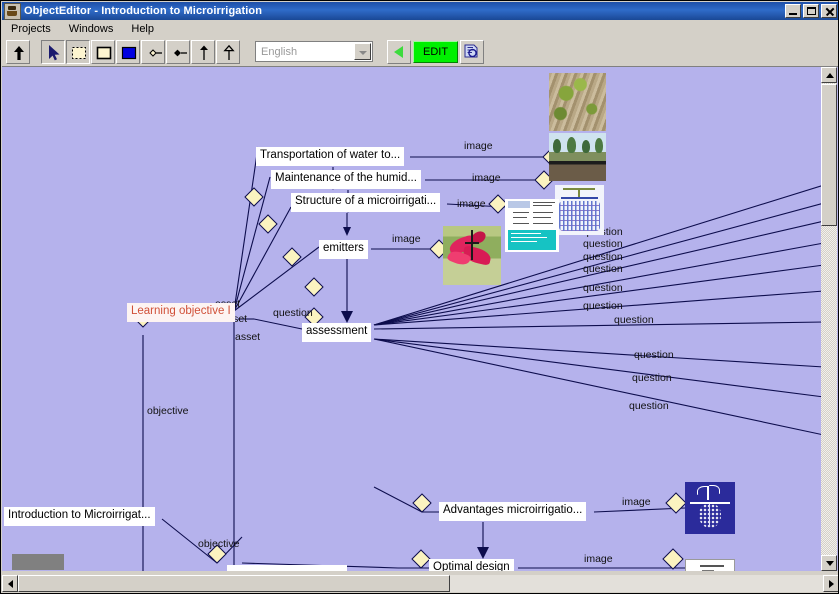 This screenshot has height=594, width=839. Describe the element at coordinates (248, 337) in the screenshot. I see `edge-label-asset: asset` at that location.